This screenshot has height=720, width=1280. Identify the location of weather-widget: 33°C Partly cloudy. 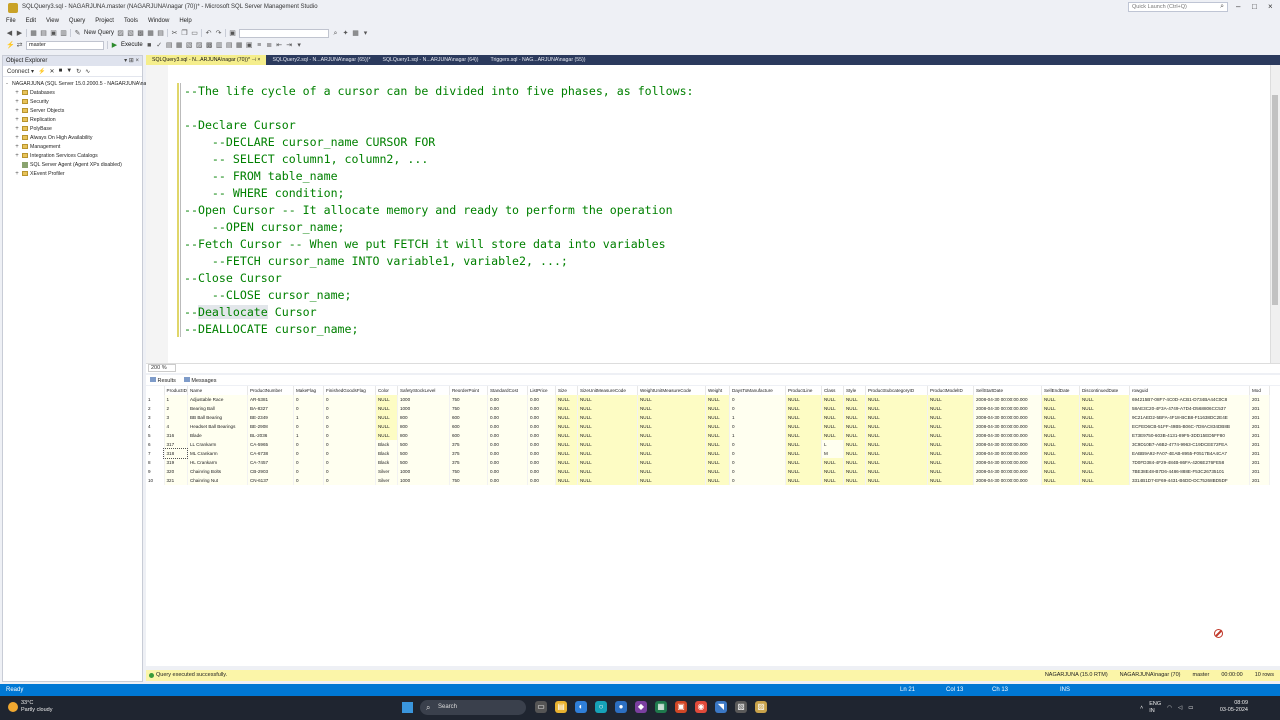
(30, 707).